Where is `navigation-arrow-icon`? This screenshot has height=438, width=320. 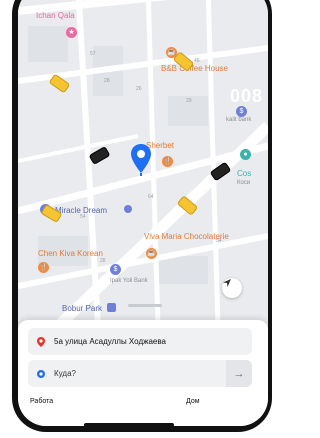
navigation-arrow-icon is located at coordinates (227, 283).